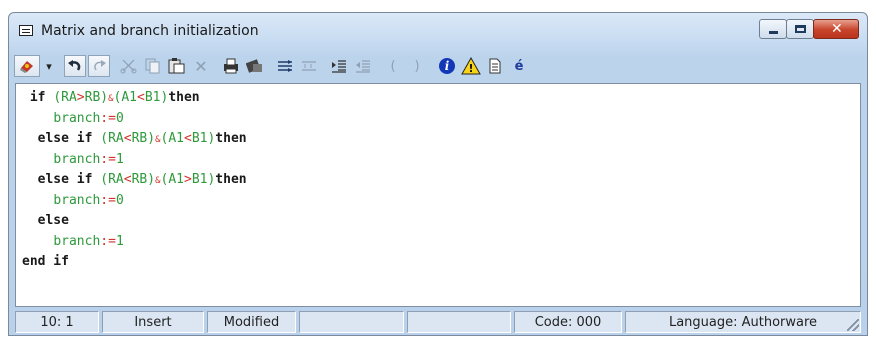 The width and height of the screenshot is (876, 340). I want to click on open-paren-icon: (, so click(393, 66).